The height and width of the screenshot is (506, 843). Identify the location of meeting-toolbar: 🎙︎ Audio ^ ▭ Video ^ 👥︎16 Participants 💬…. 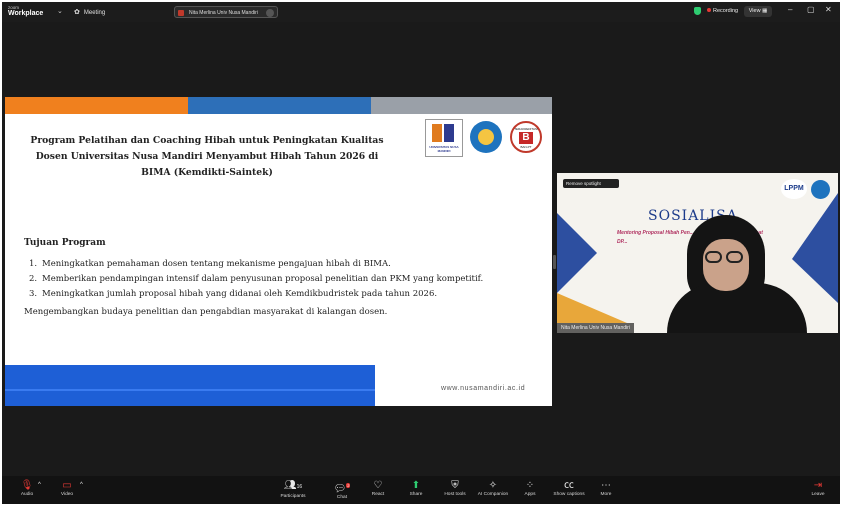
(421, 490).